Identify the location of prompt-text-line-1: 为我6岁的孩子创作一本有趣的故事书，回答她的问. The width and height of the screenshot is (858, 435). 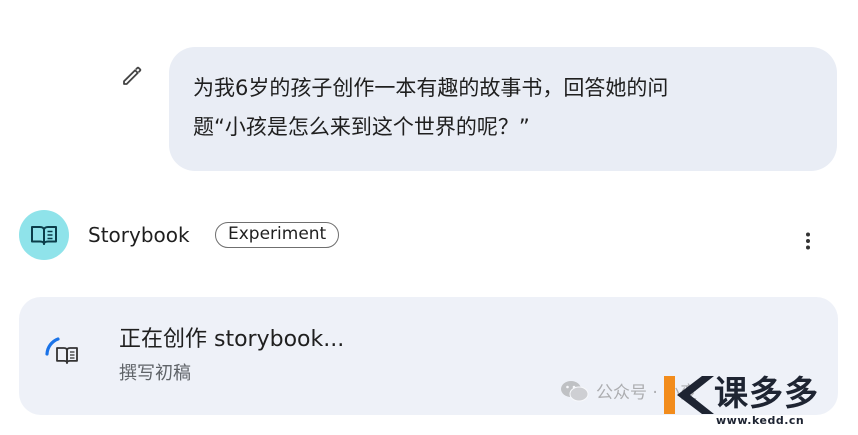
(431, 88).